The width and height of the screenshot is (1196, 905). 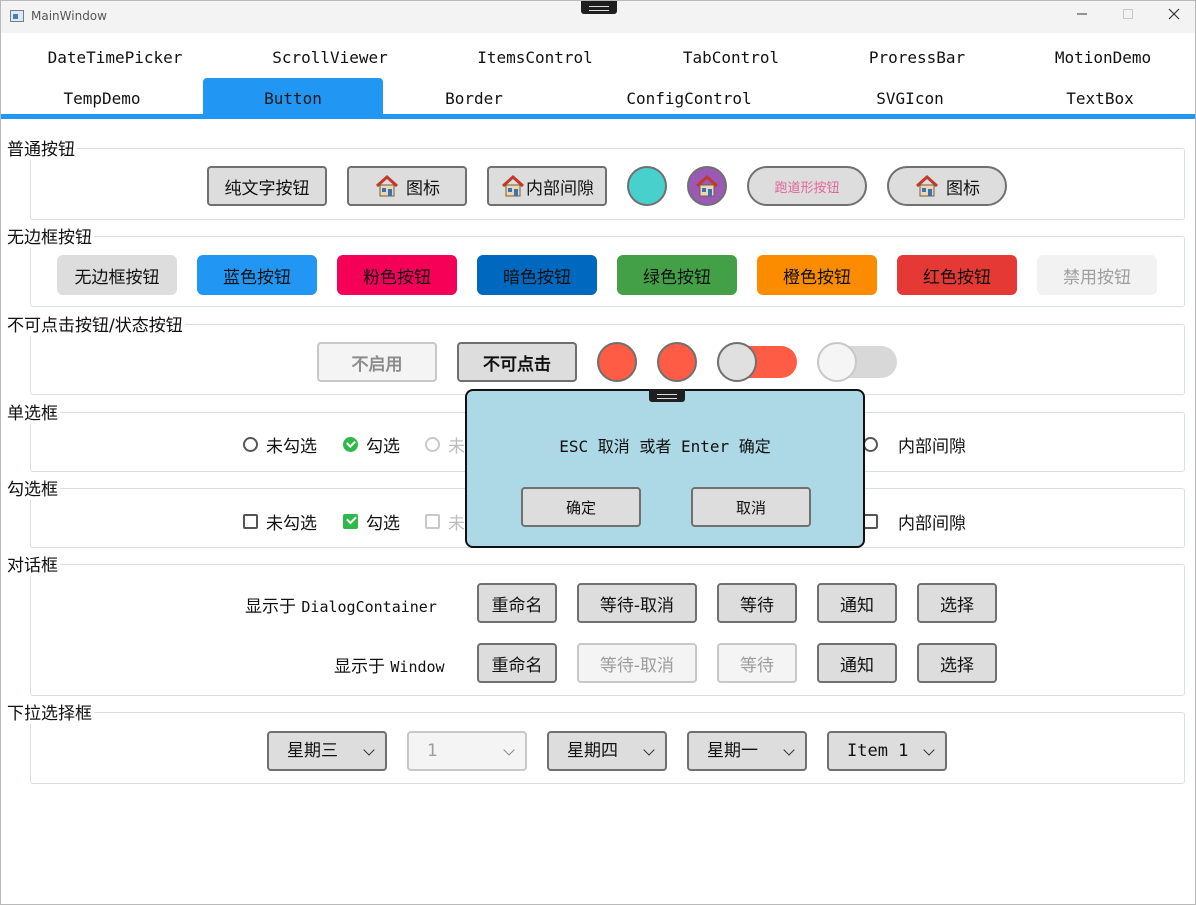 I want to click on radio-padding: 内部间隙, so click(x=914, y=444).